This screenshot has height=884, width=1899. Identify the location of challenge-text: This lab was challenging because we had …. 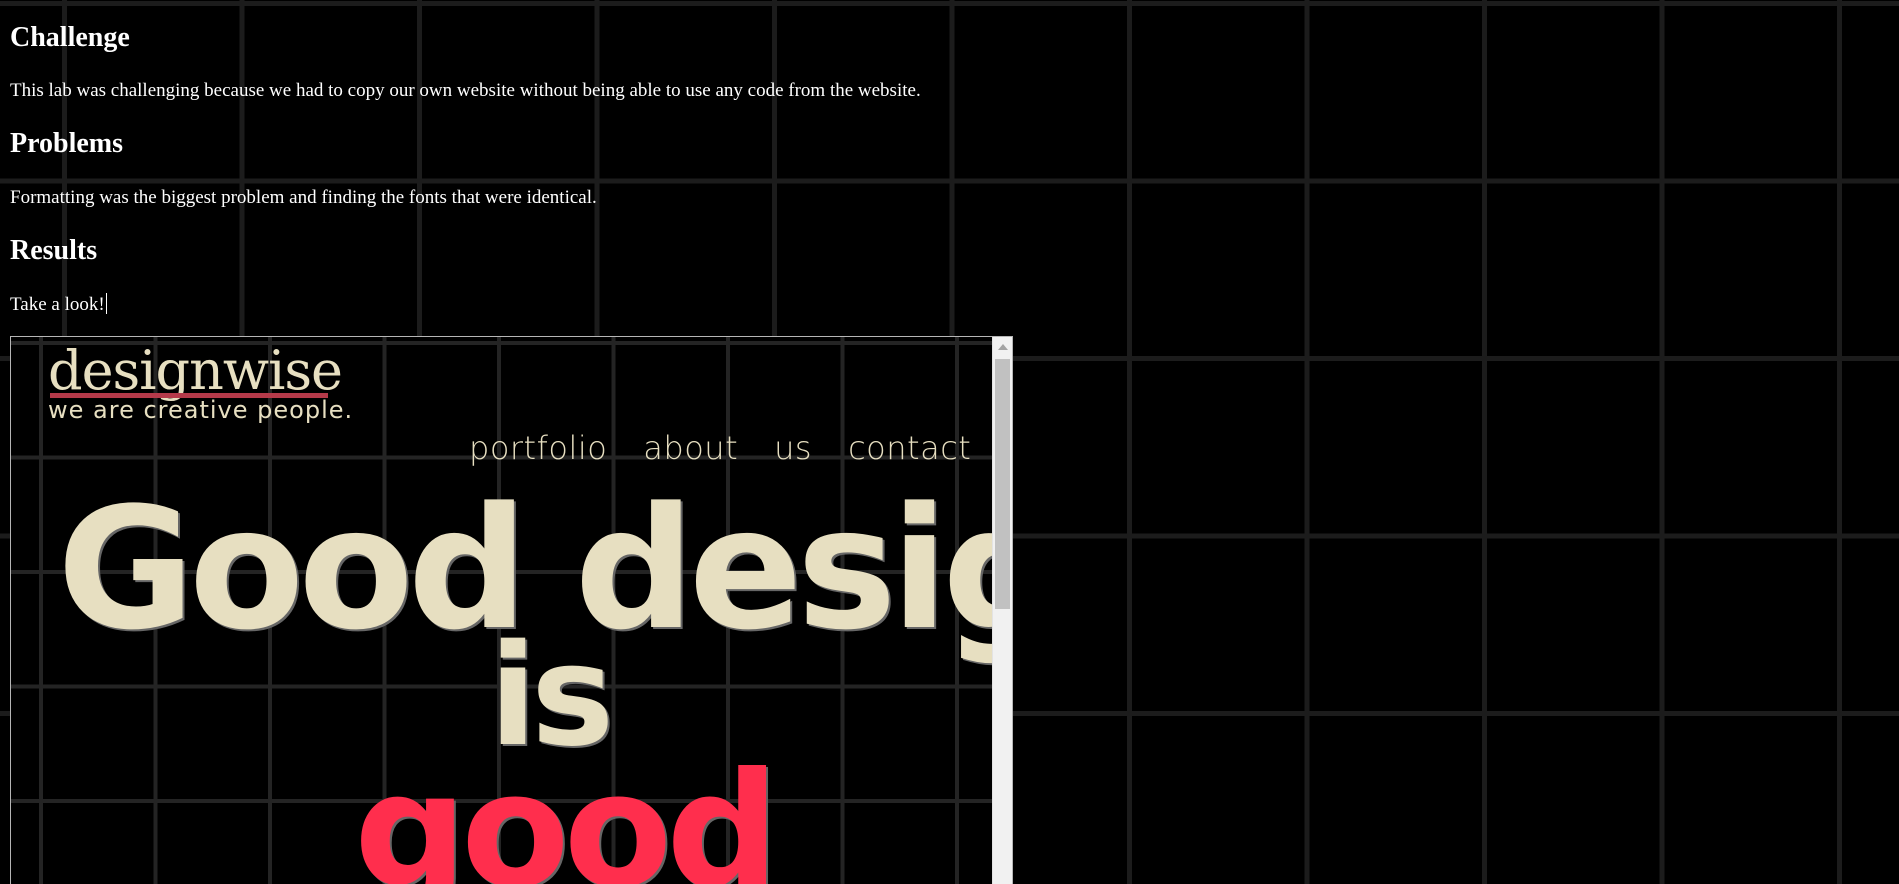
(465, 90).